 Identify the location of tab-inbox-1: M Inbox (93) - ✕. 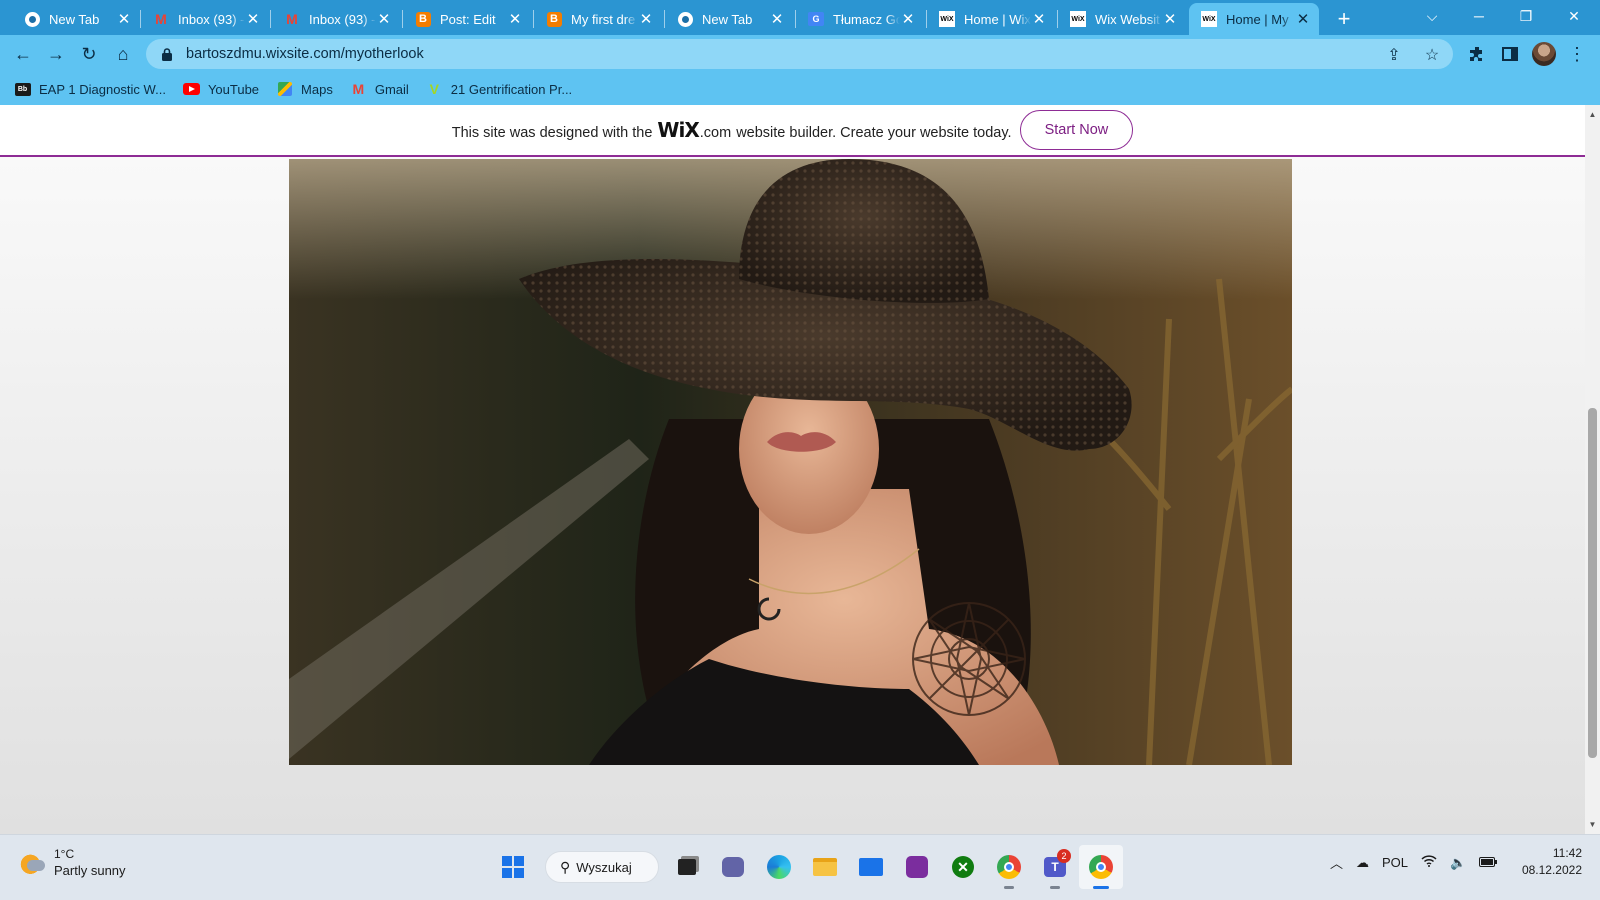
(205, 19).